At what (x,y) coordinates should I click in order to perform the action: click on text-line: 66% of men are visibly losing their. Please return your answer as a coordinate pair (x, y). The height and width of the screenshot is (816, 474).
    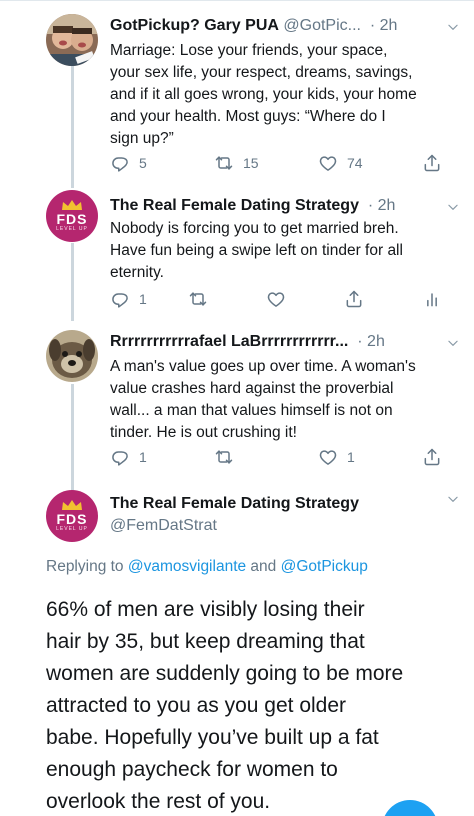
    Looking at the image, I should click on (205, 609).